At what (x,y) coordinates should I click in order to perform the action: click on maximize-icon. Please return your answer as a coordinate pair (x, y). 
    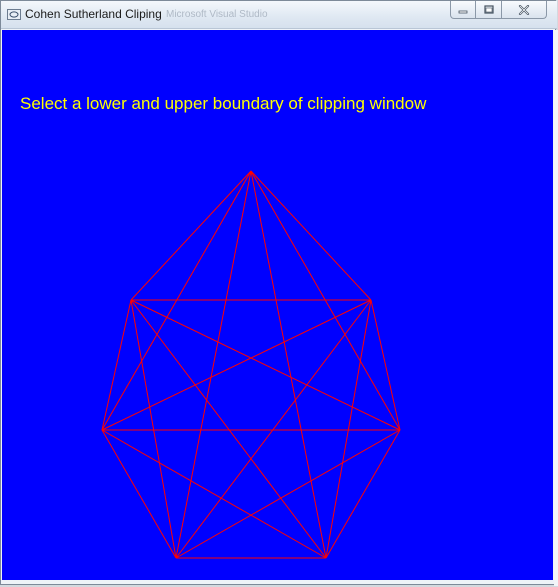
    Looking at the image, I should click on (488, 9).